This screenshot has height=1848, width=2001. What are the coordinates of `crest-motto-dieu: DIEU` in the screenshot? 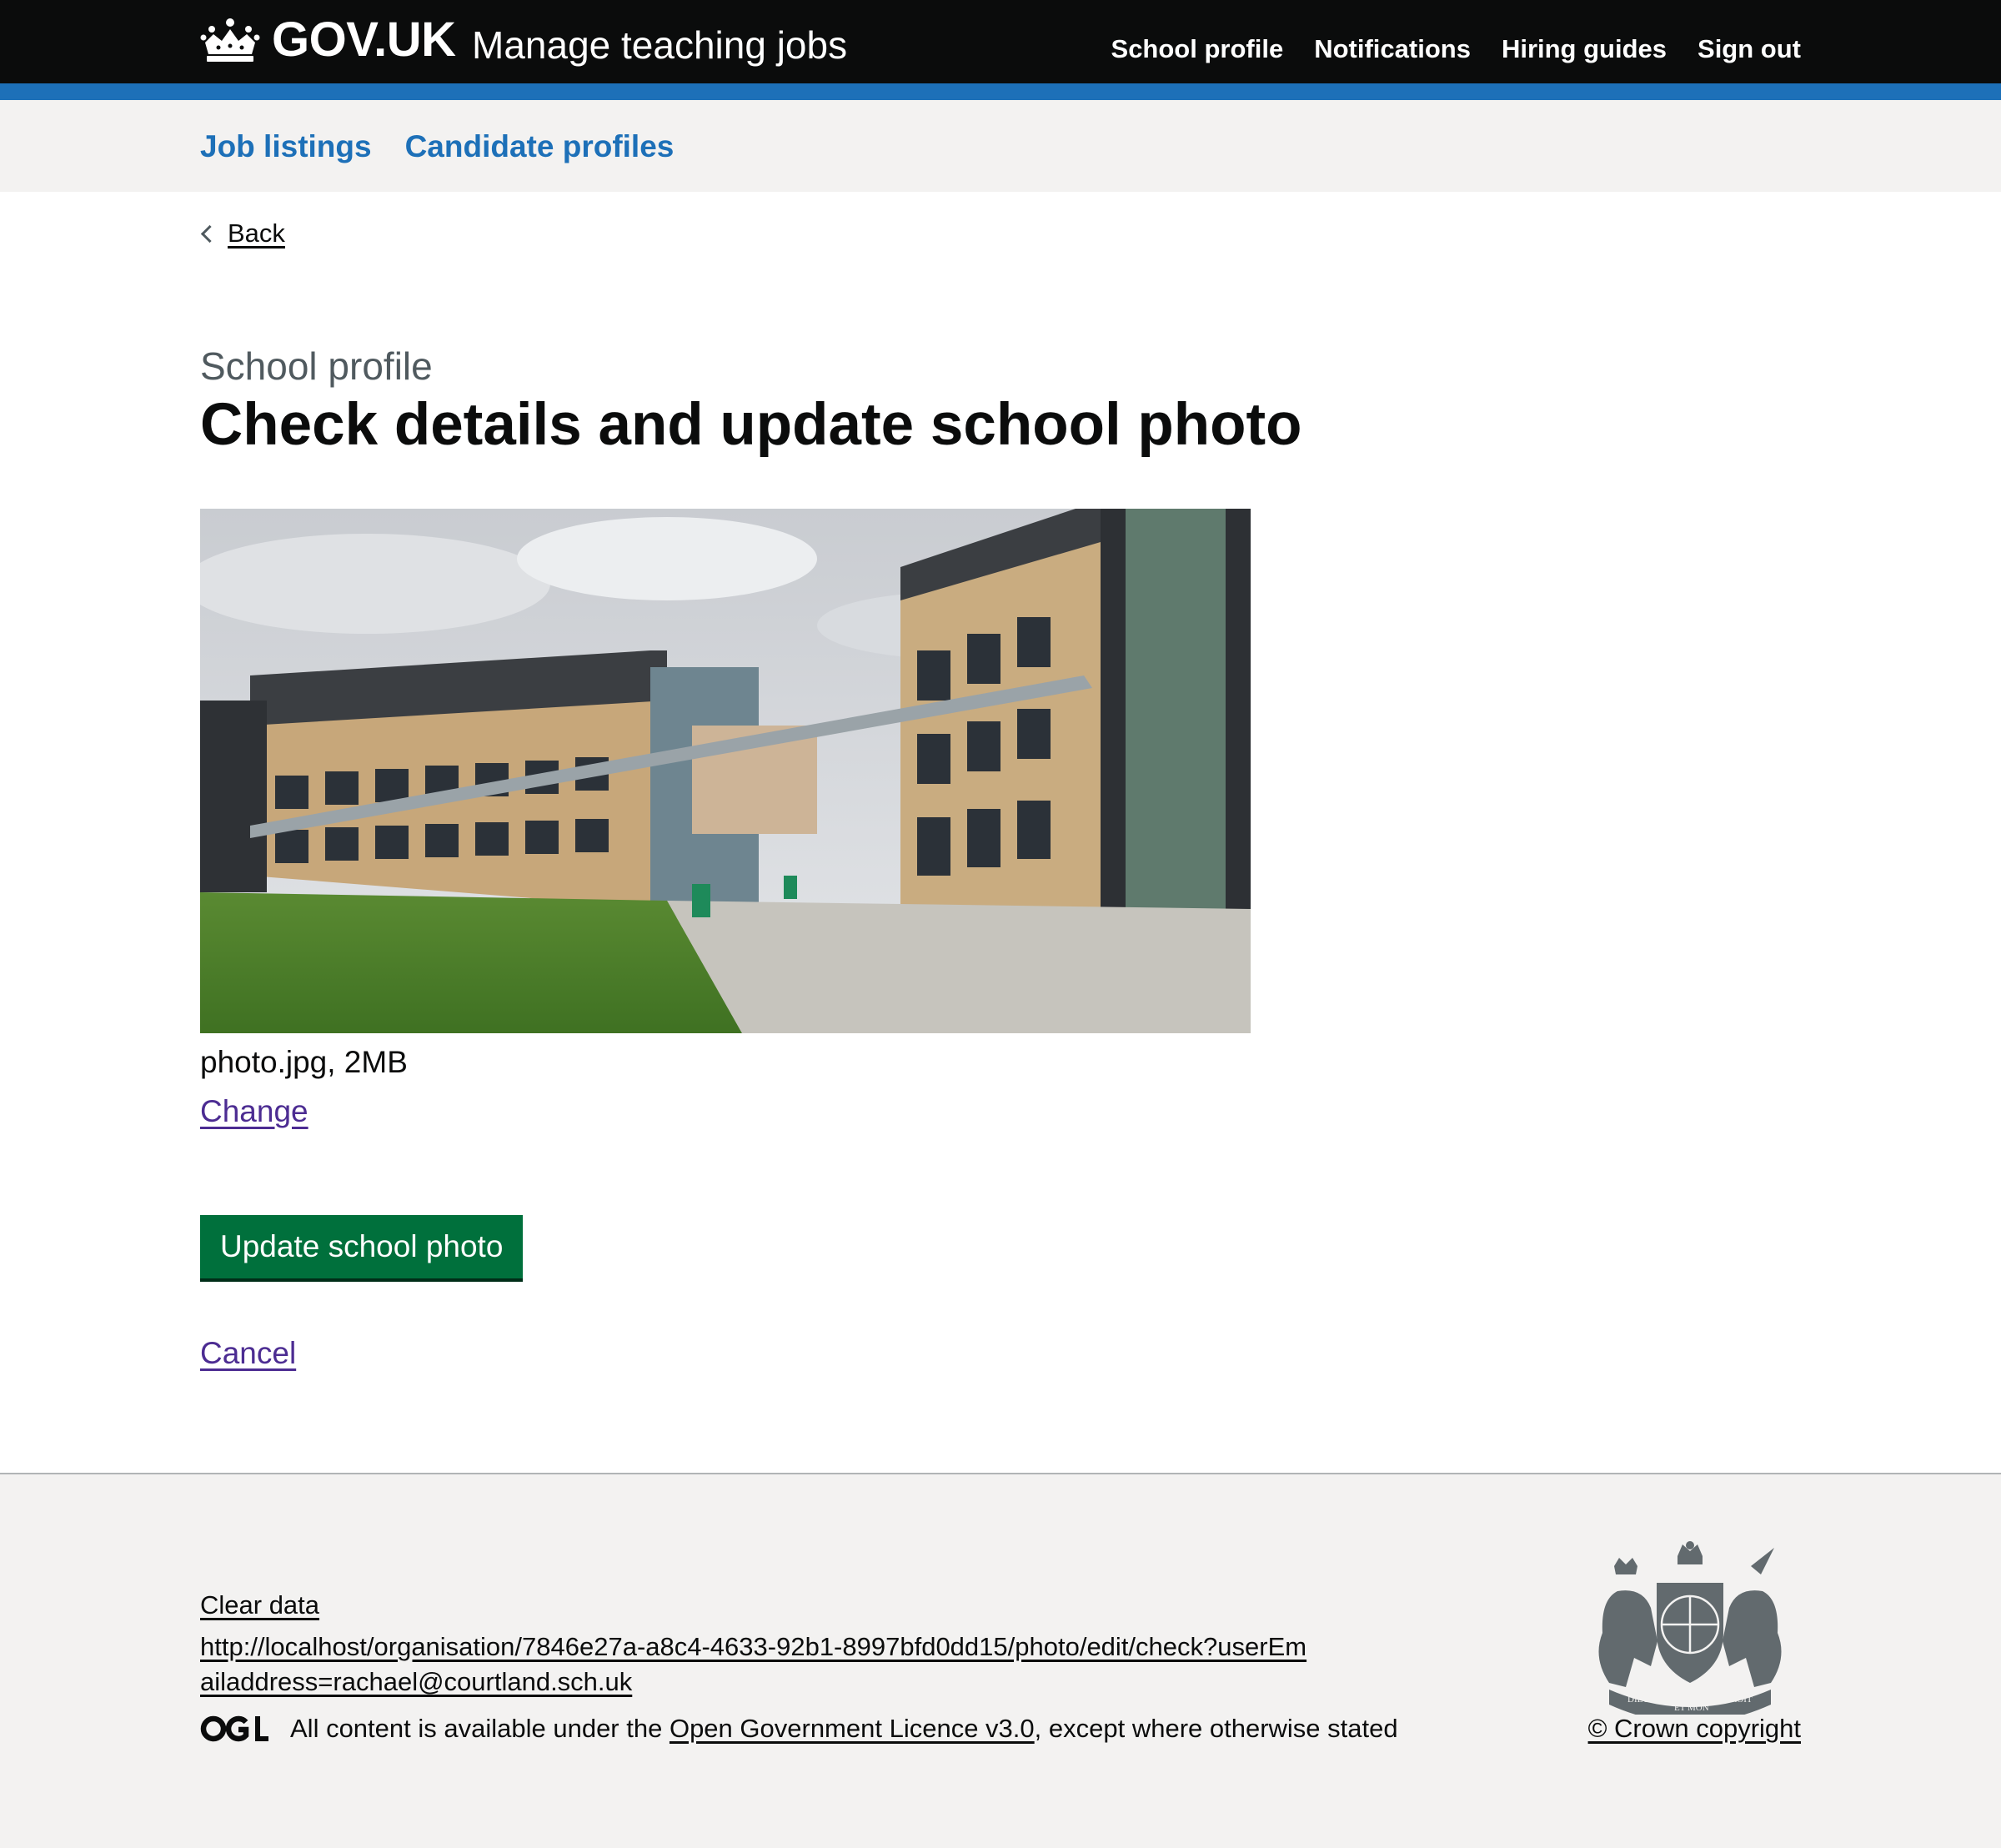 It's located at (1638, 1700).